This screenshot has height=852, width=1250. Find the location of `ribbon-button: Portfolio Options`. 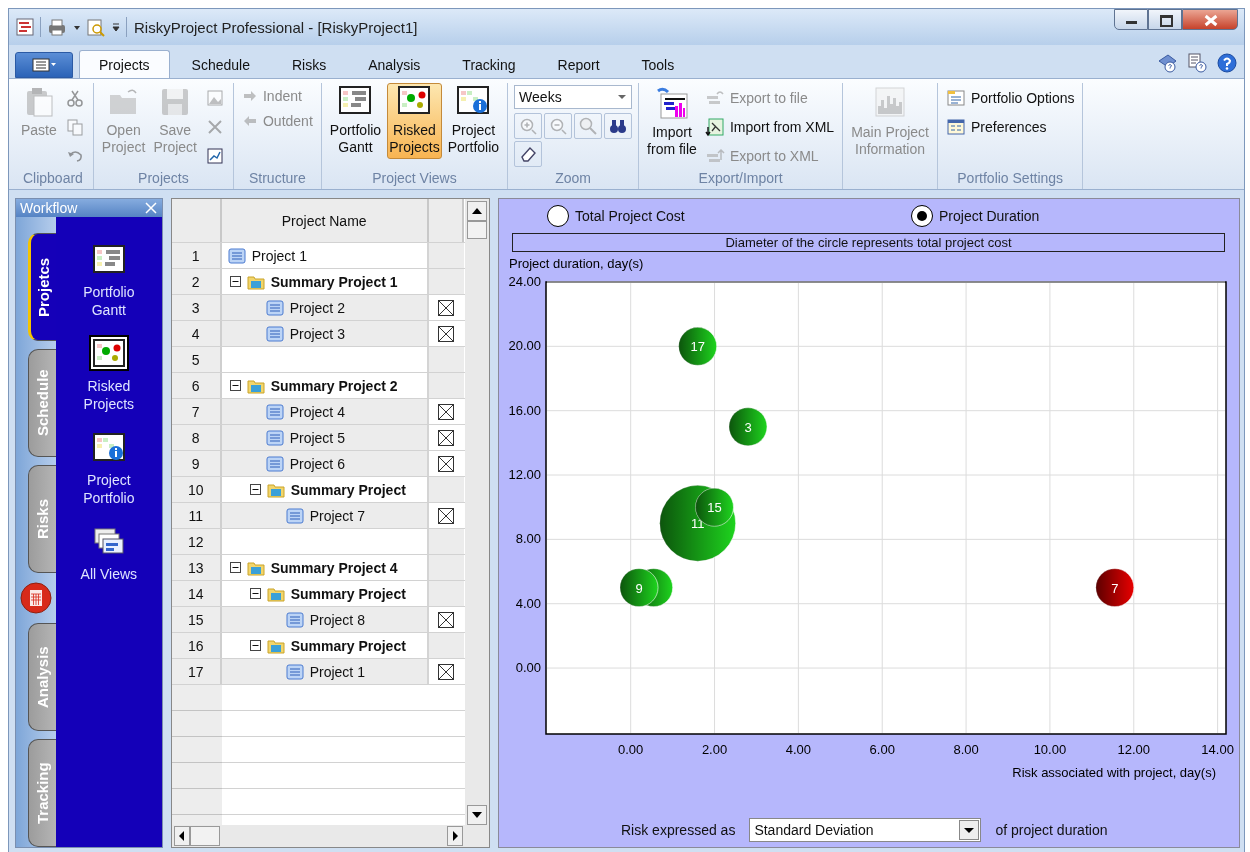

ribbon-button: Portfolio Options is located at coordinates (1010, 98).